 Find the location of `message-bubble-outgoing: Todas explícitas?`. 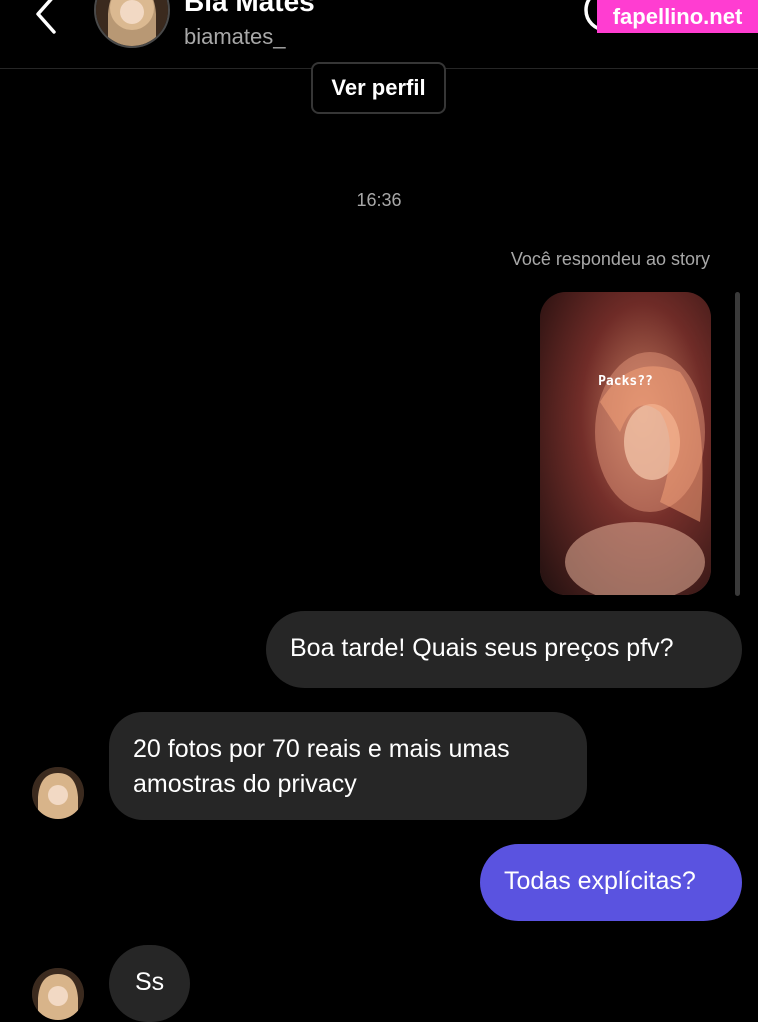

message-bubble-outgoing: Todas explícitas? is located at coordinates (611, 882).